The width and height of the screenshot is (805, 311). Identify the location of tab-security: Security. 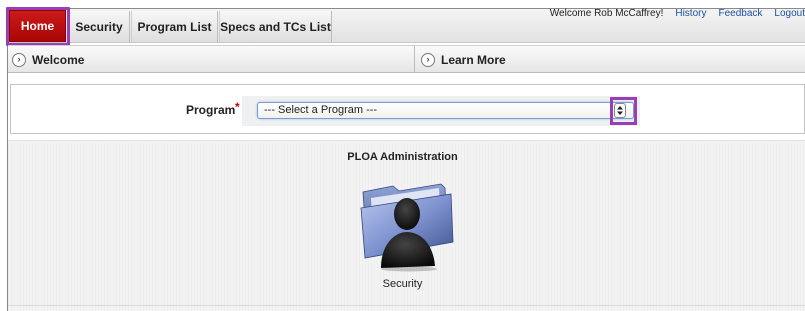
(99, 26).